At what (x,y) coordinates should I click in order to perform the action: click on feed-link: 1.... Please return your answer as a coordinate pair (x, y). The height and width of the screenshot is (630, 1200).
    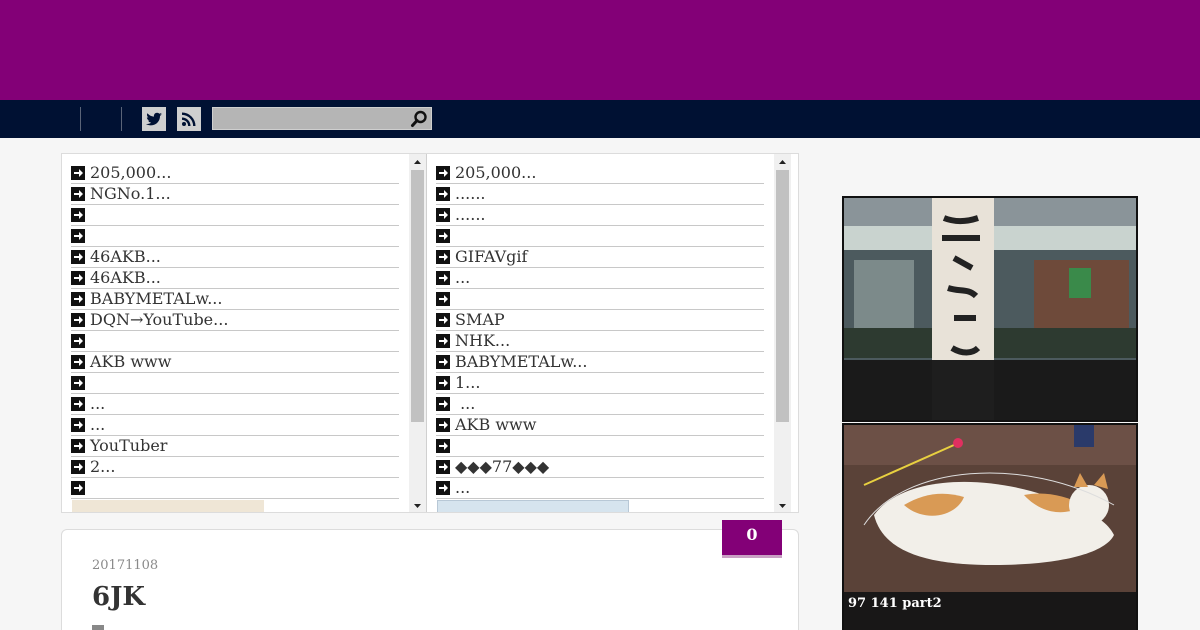
    Looking at the image, I should click on (467, 382).